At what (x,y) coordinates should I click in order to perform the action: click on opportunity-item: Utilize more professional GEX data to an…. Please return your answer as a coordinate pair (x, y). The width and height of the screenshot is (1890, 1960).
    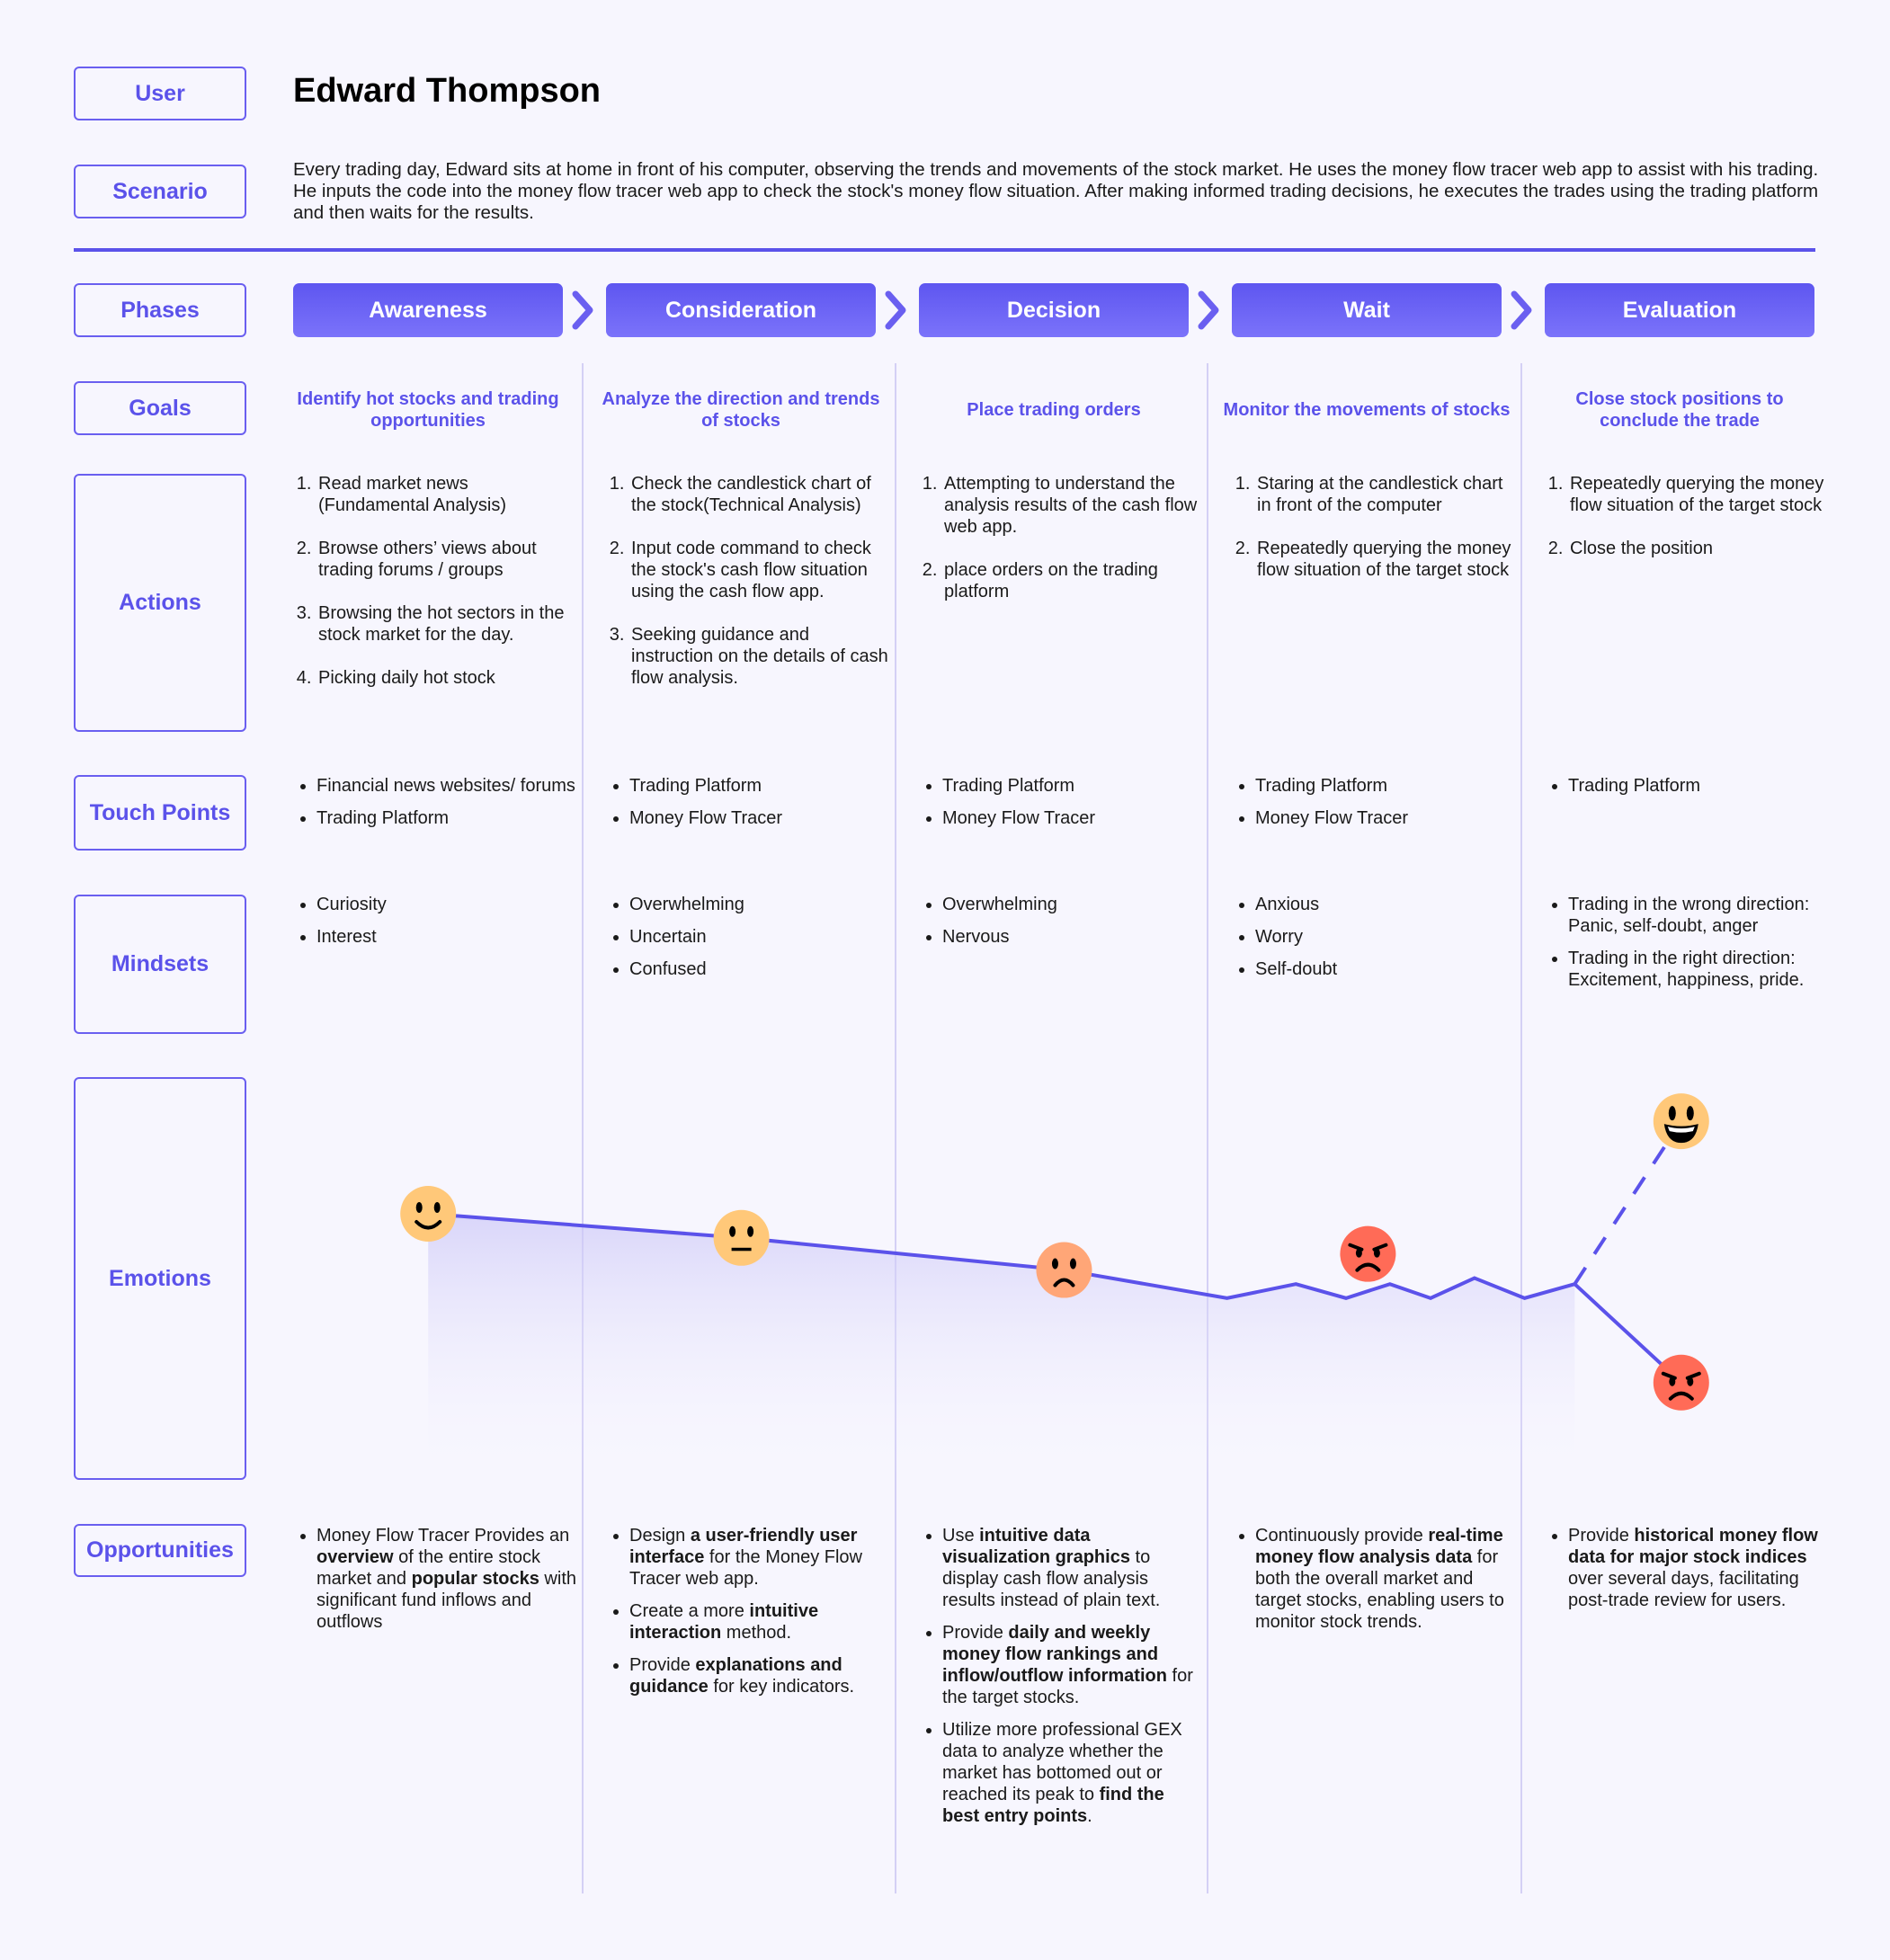
    Looking at the image, I should click on (1072, 1773).